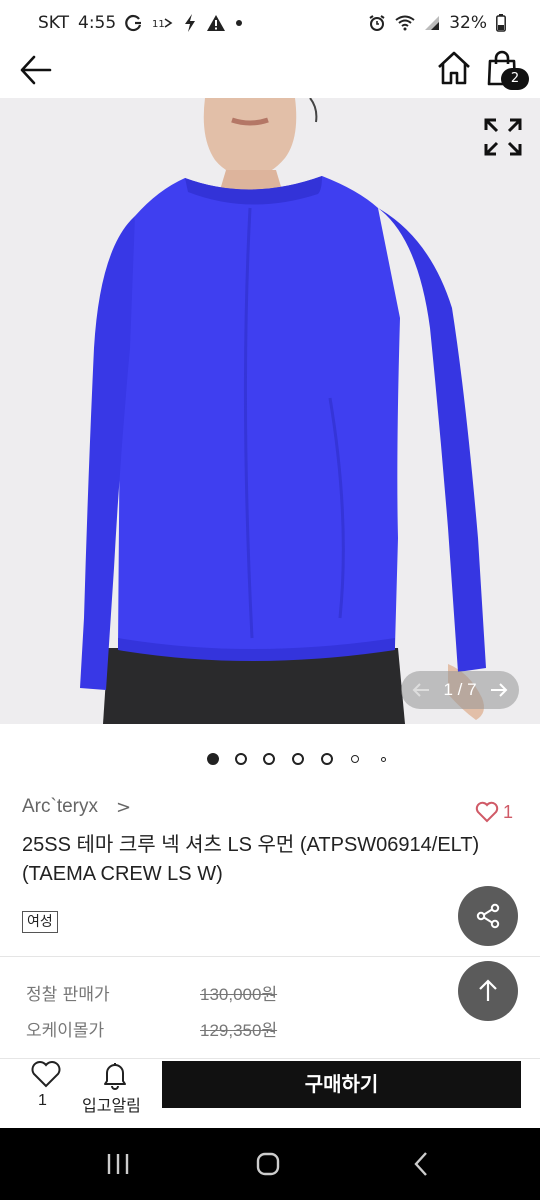 This screenshot has width=540, height=1200. What do you see at coordinates (46, 1074) in the screenshot?
I see `wishlist-heart-icon` at bounding box center [46, 1074].